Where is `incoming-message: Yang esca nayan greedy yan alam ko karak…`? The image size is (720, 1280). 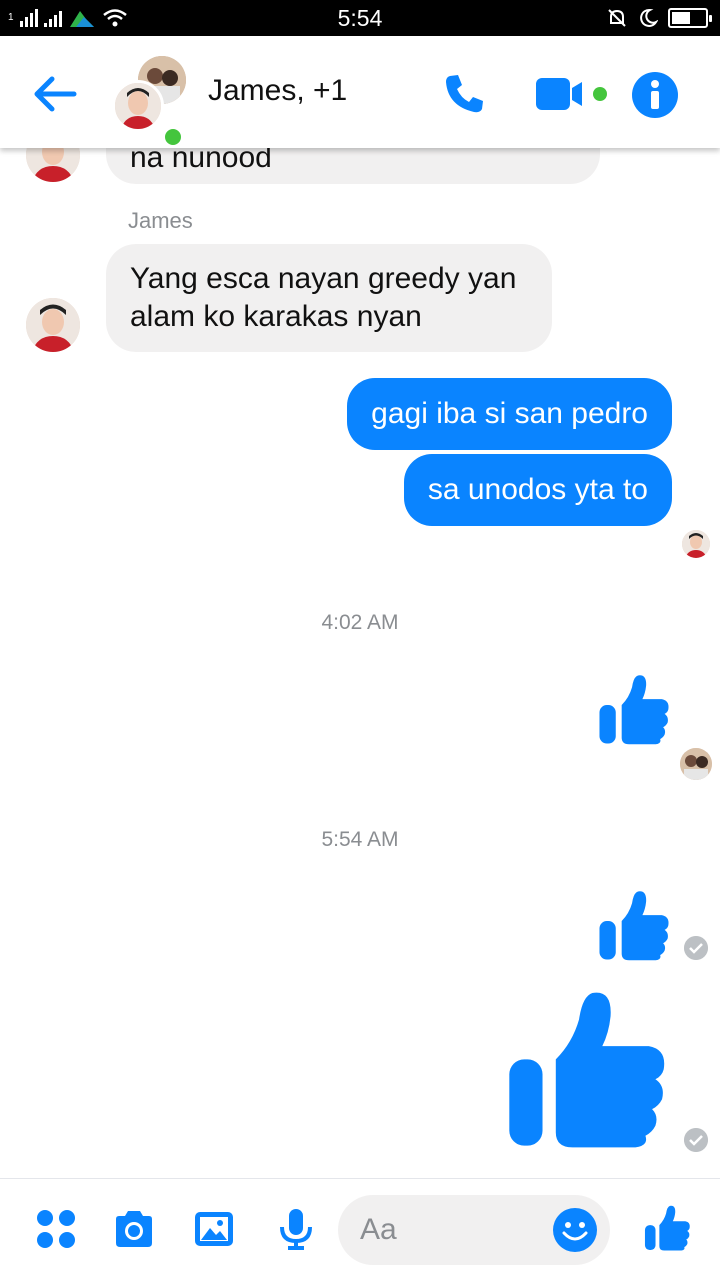
incoming-message: Yang esca nayan greedy yan alam ko karak… is located at coordinates (329, 298).